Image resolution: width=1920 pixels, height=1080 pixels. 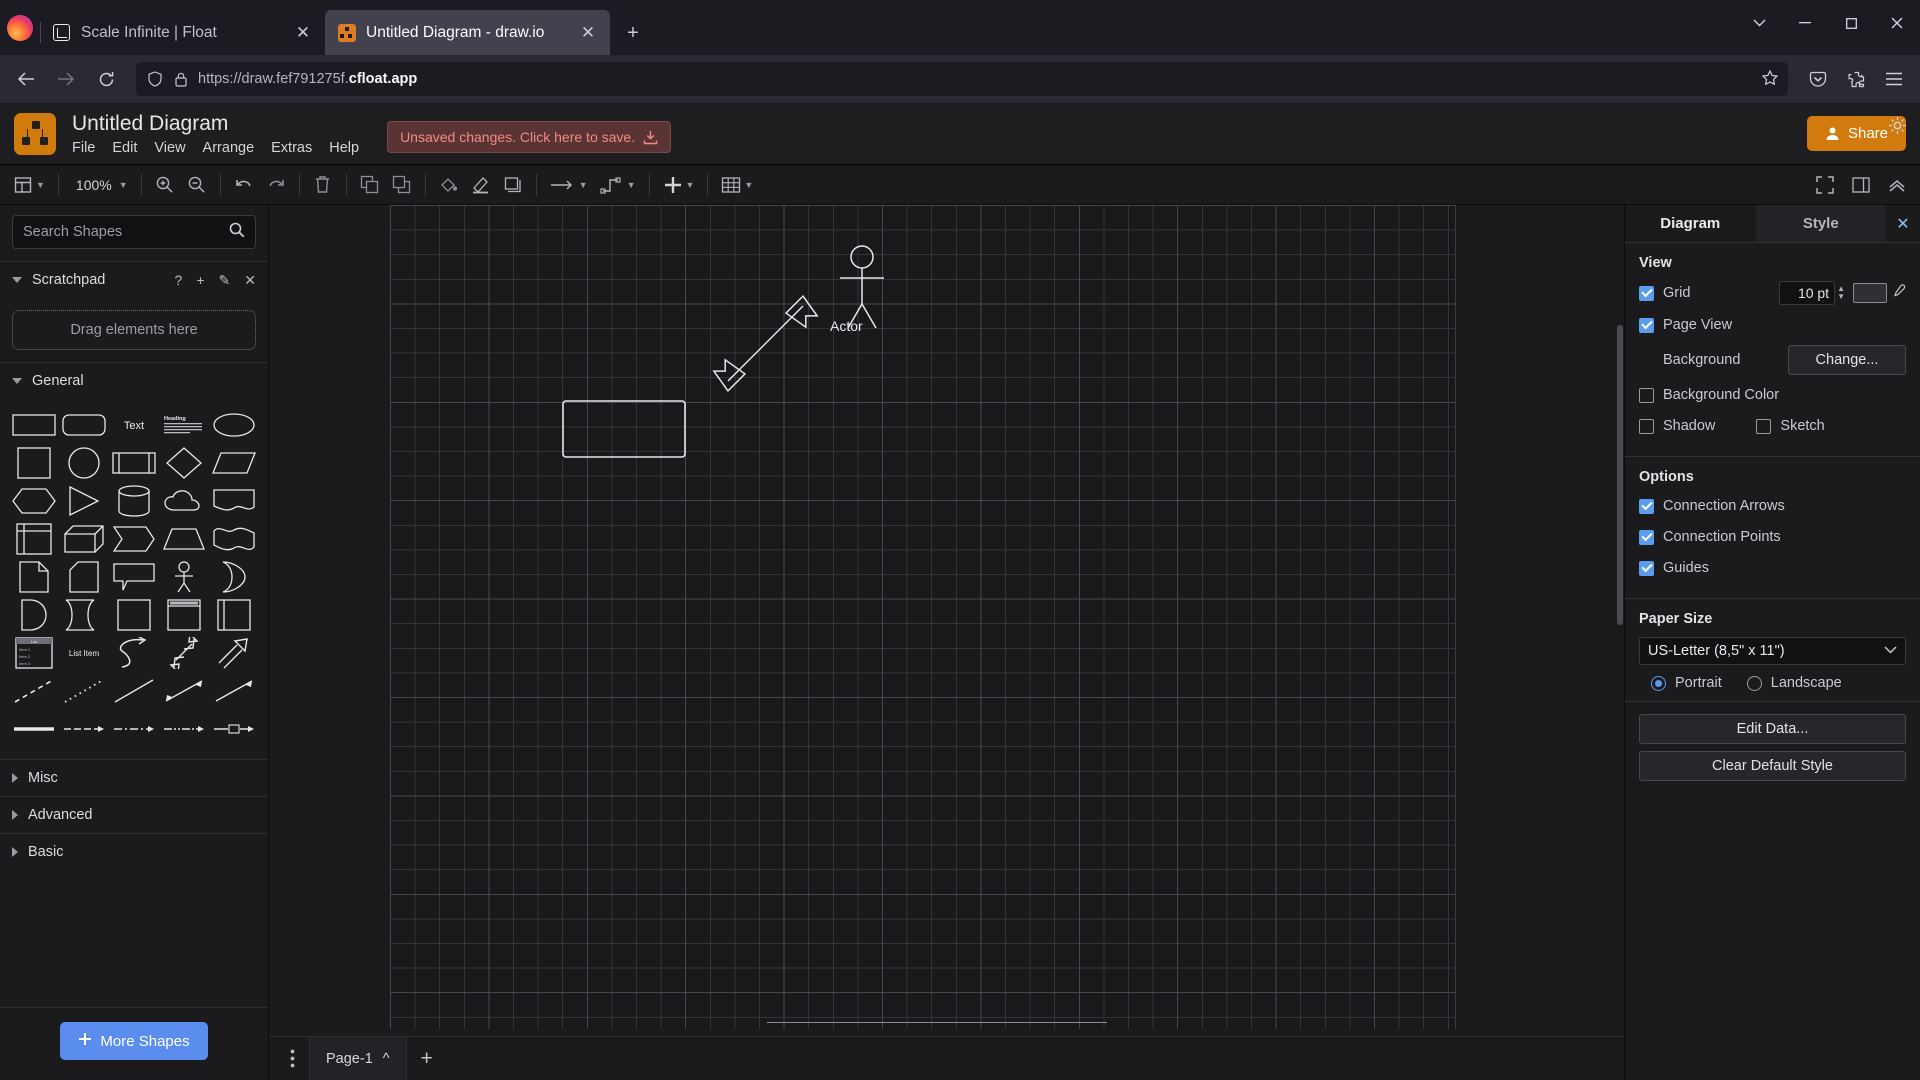 I want to click on shape-directional-line, so click(x=234, y=691).